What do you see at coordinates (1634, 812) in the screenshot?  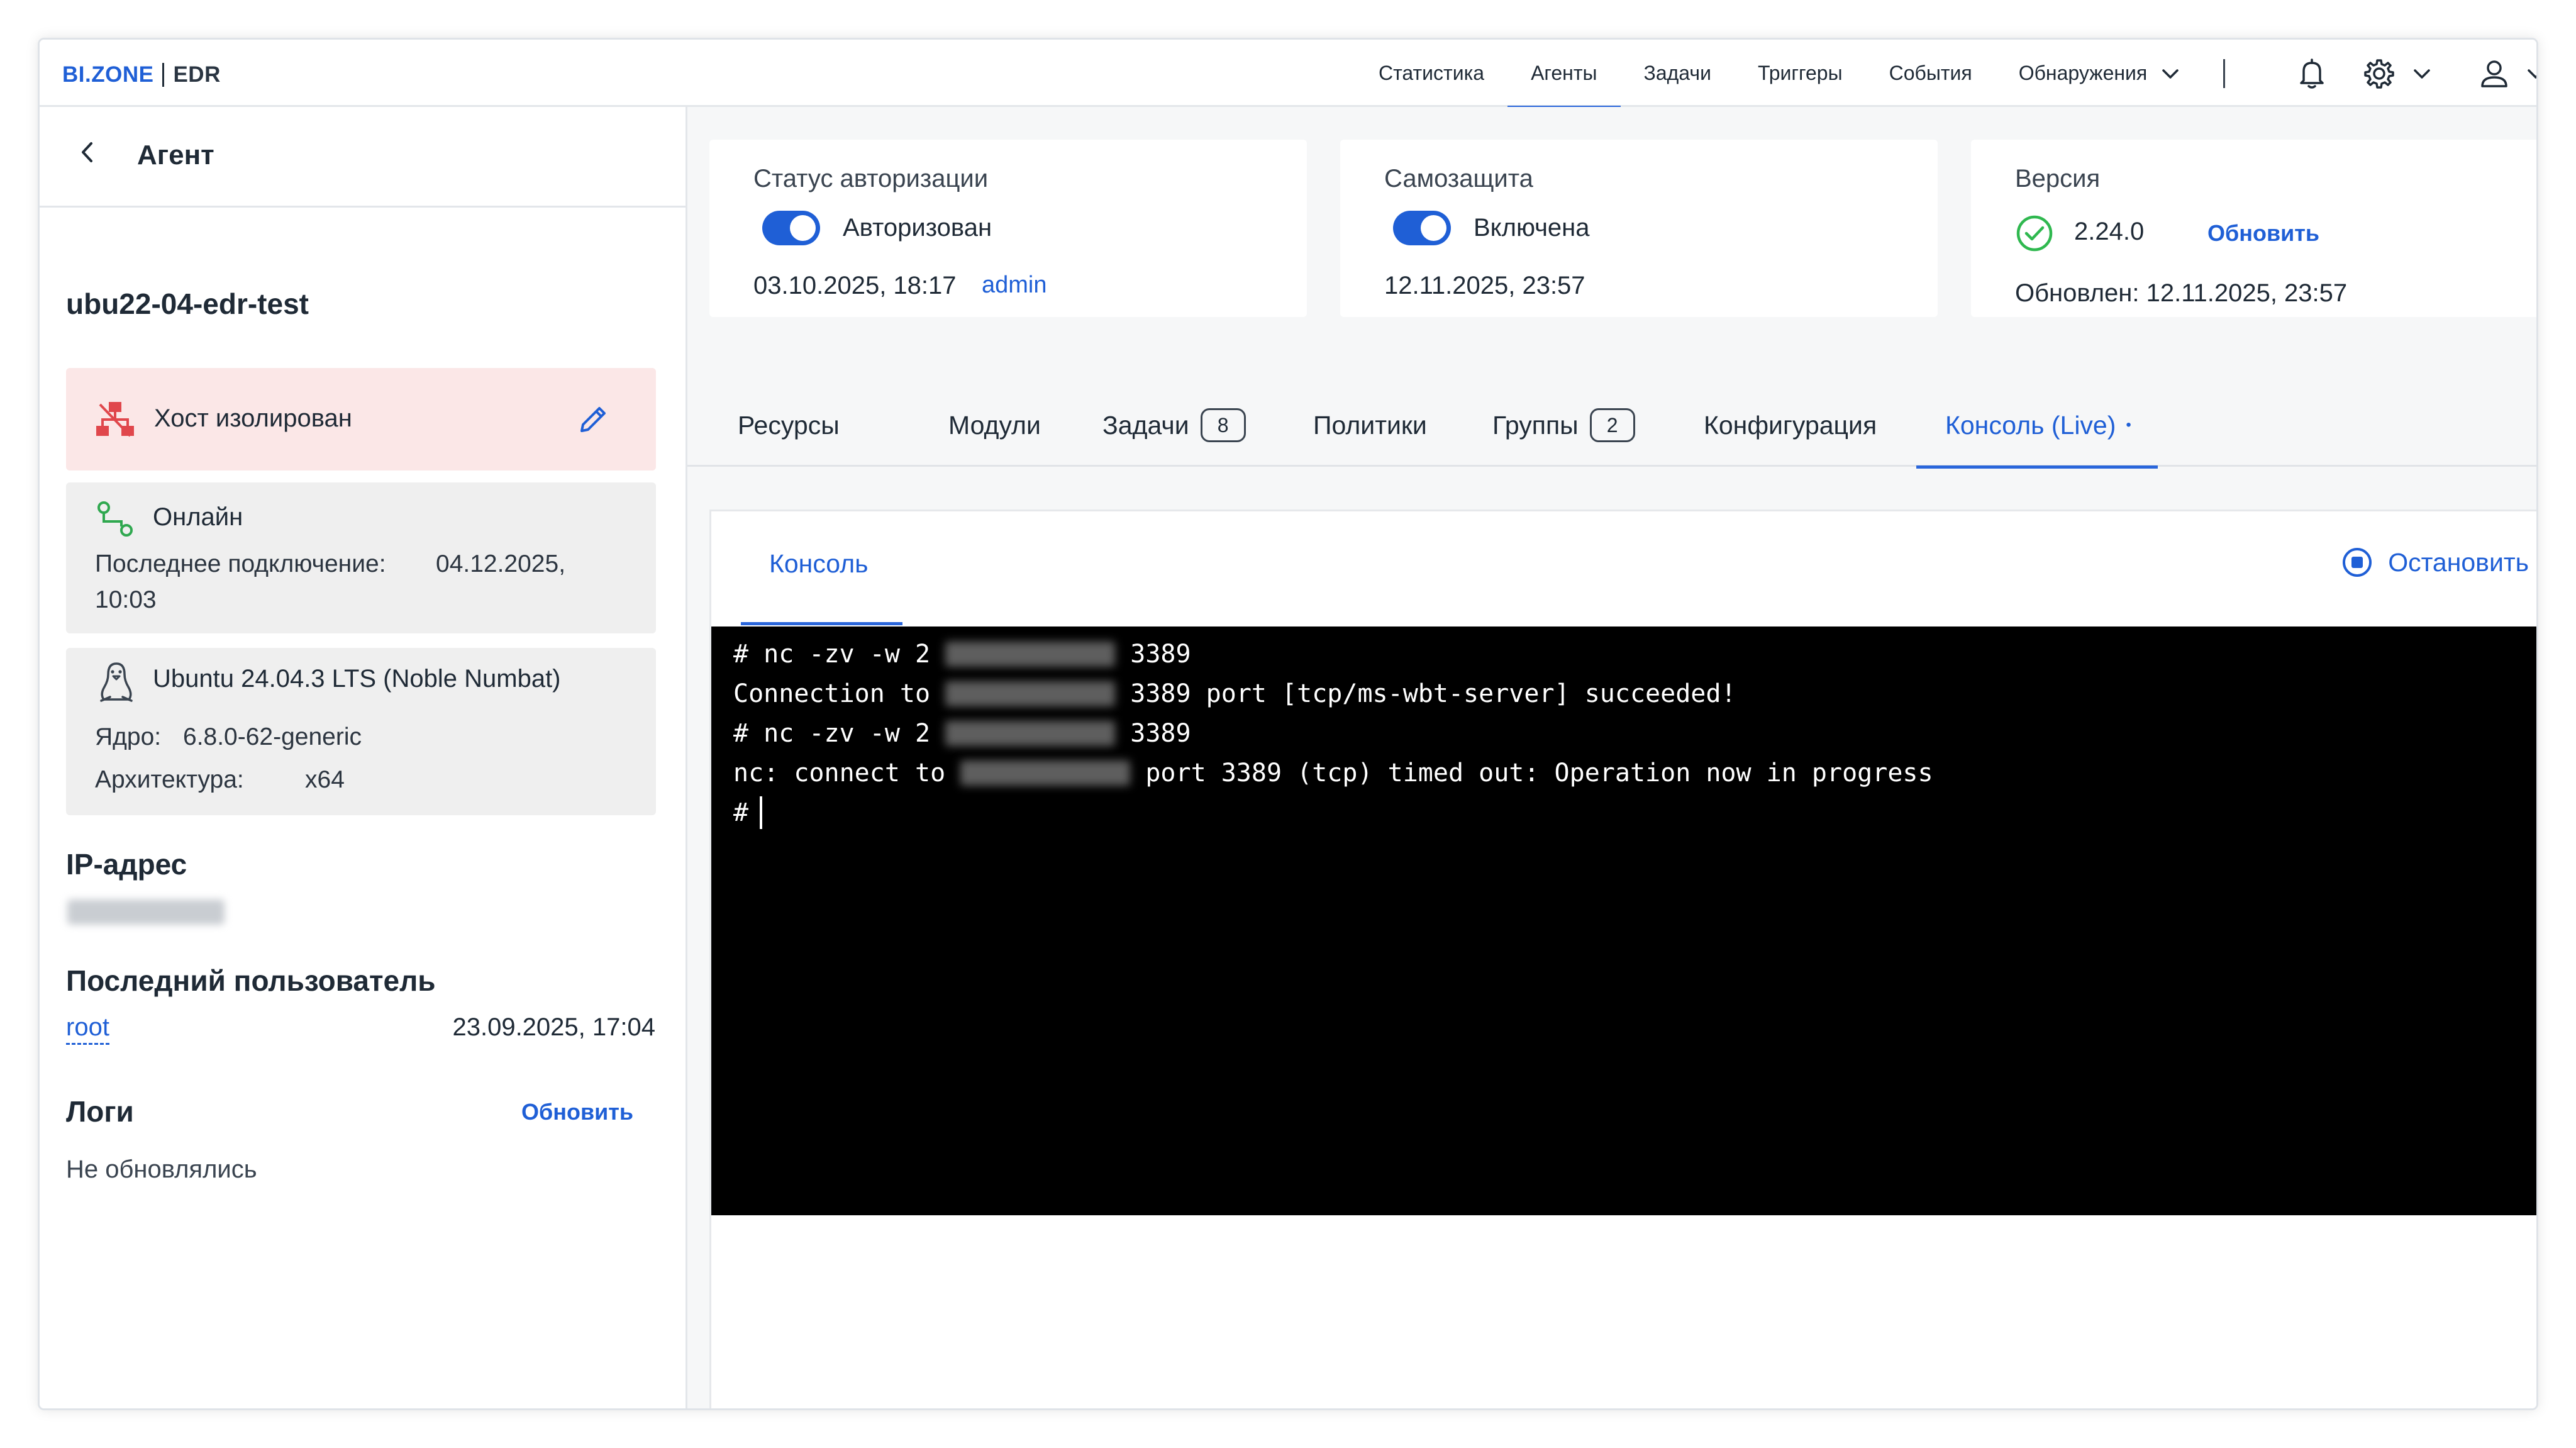 I see `terminal-prompt-line: #` at bounding box center [1634, 812].